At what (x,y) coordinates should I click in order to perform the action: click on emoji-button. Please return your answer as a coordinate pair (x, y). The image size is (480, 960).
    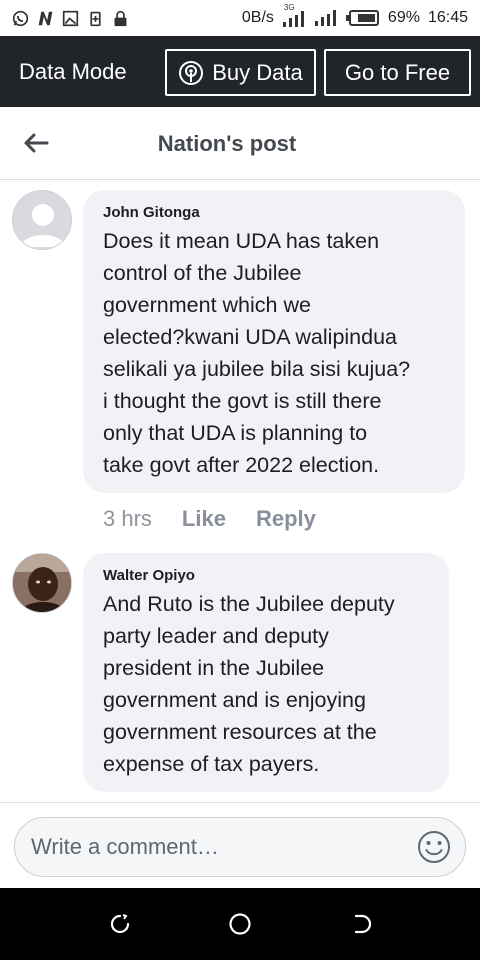
    Looking at the image, I should click on (434, 847).